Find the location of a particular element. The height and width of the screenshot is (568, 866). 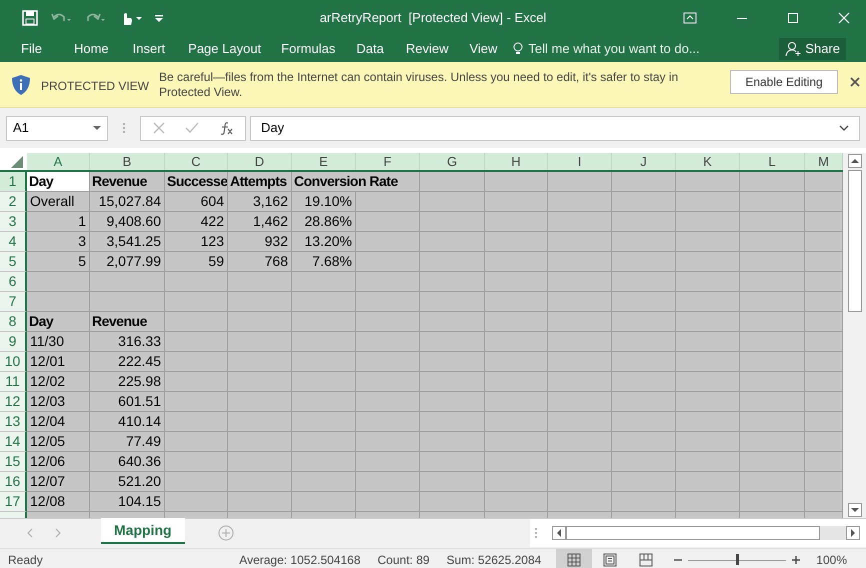

zoom-level: 100% is located at coordinates (831, 559).